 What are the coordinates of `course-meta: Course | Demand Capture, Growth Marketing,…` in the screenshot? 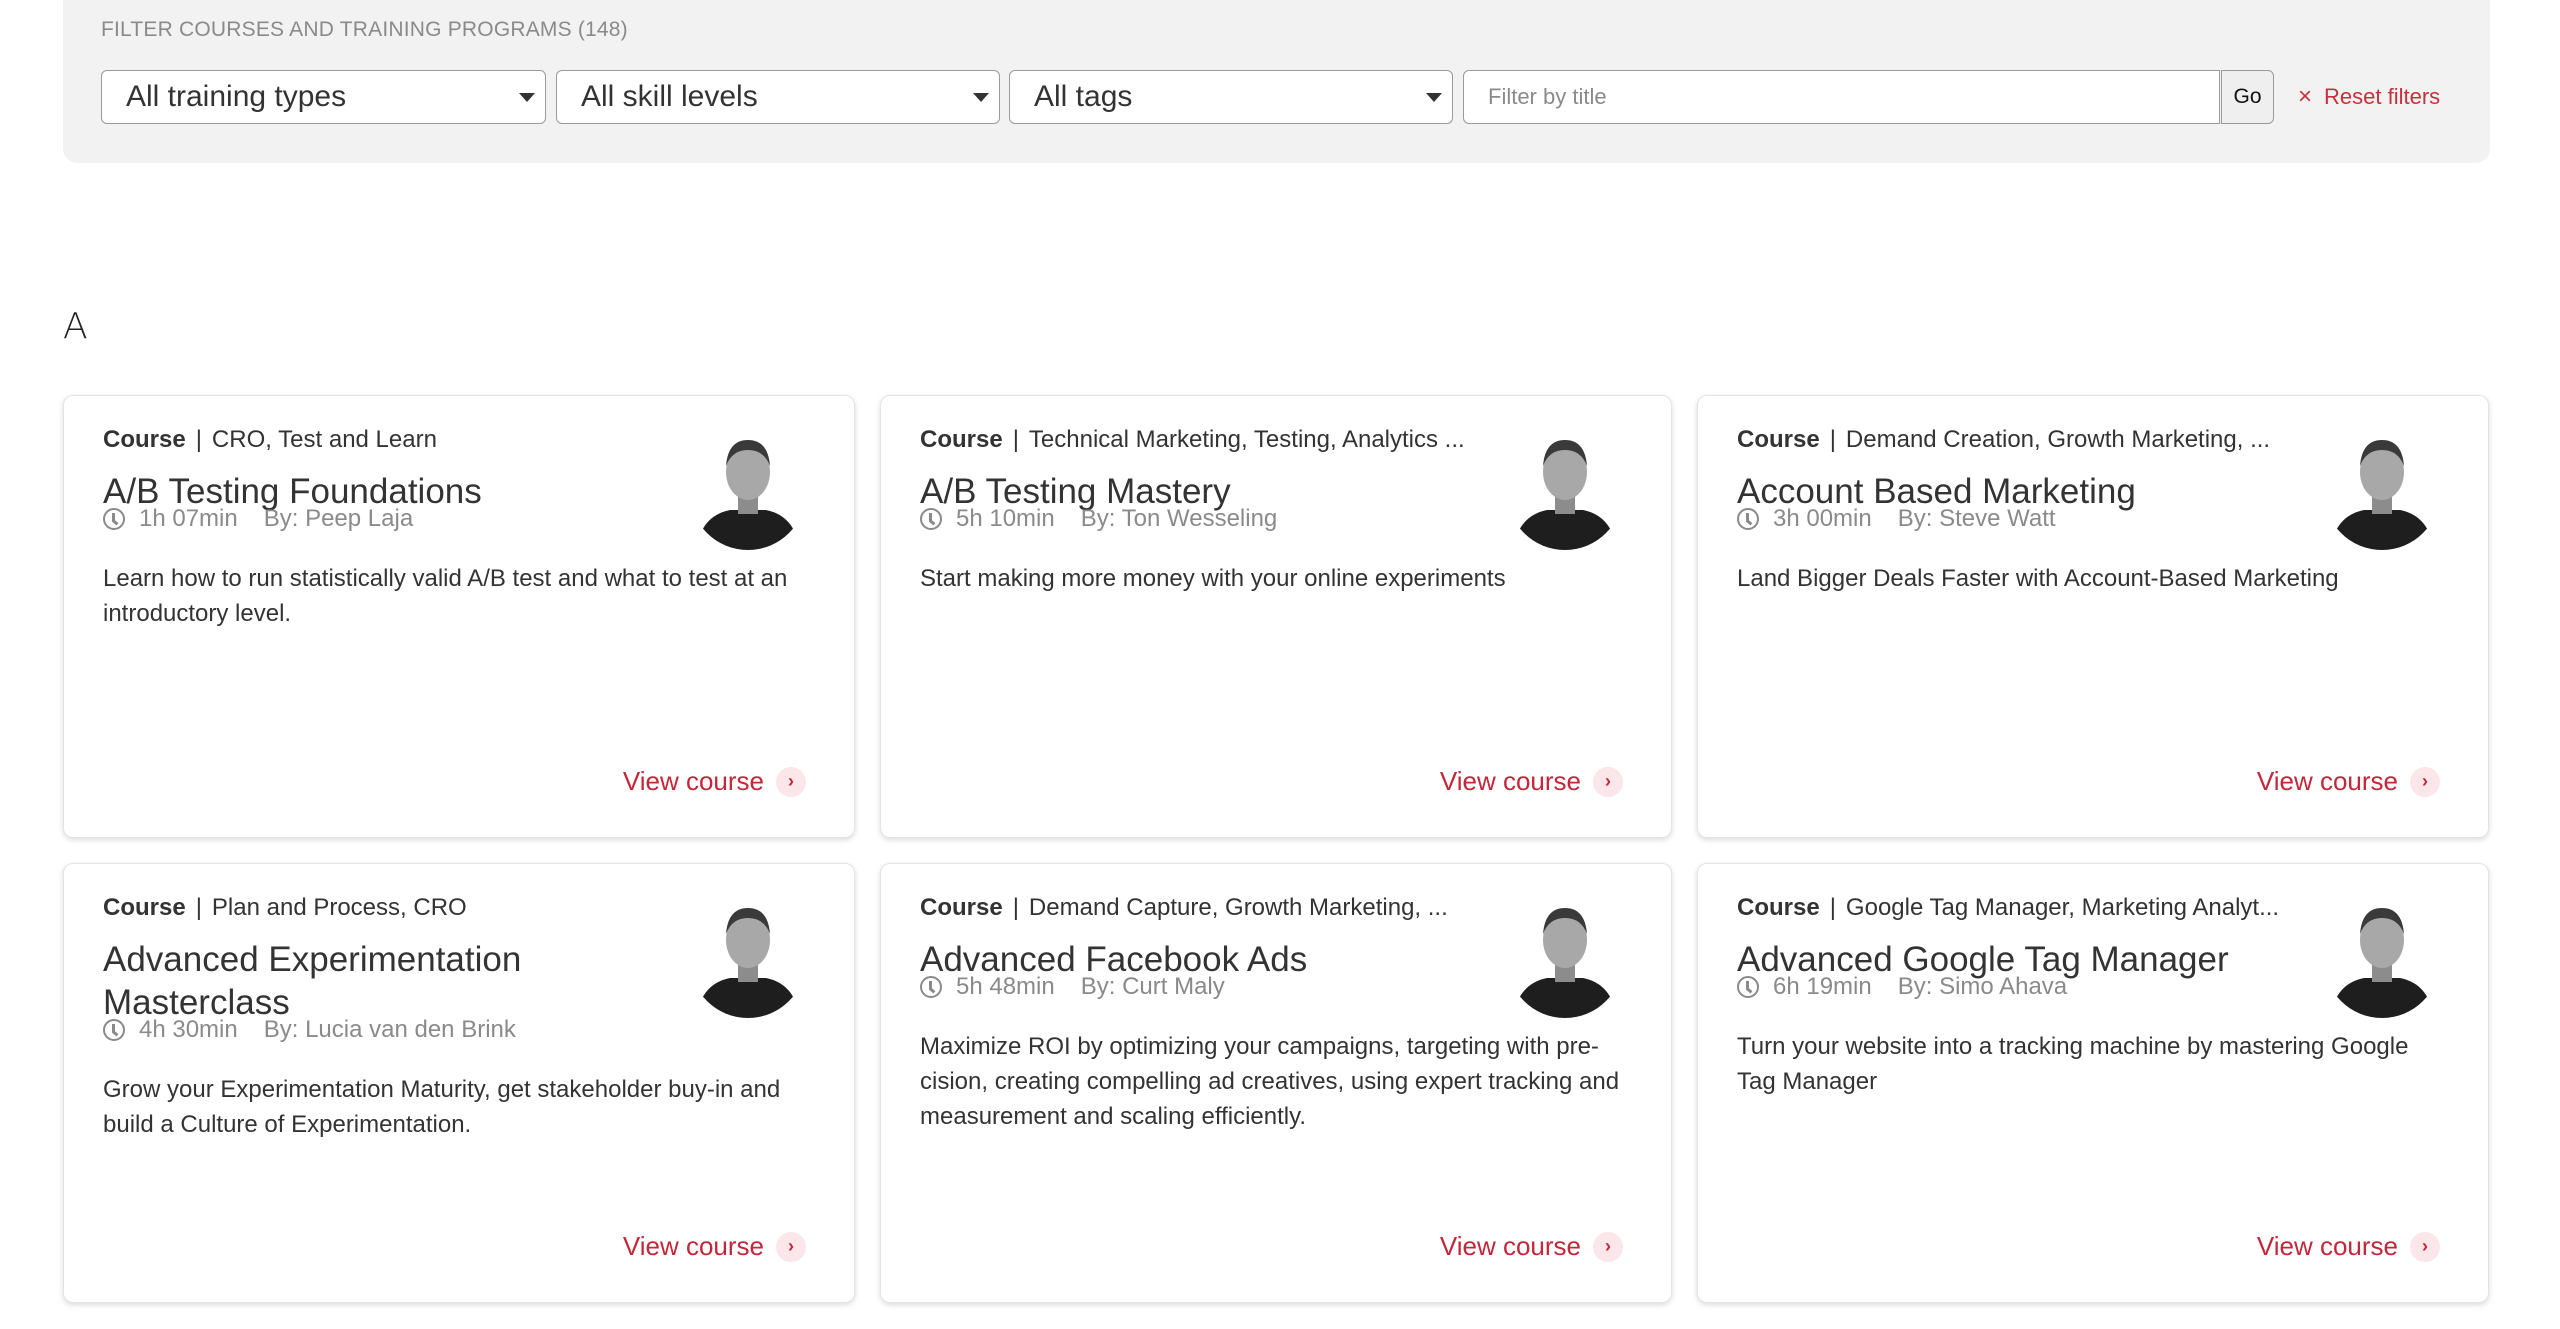 It's located at (1184, 908).